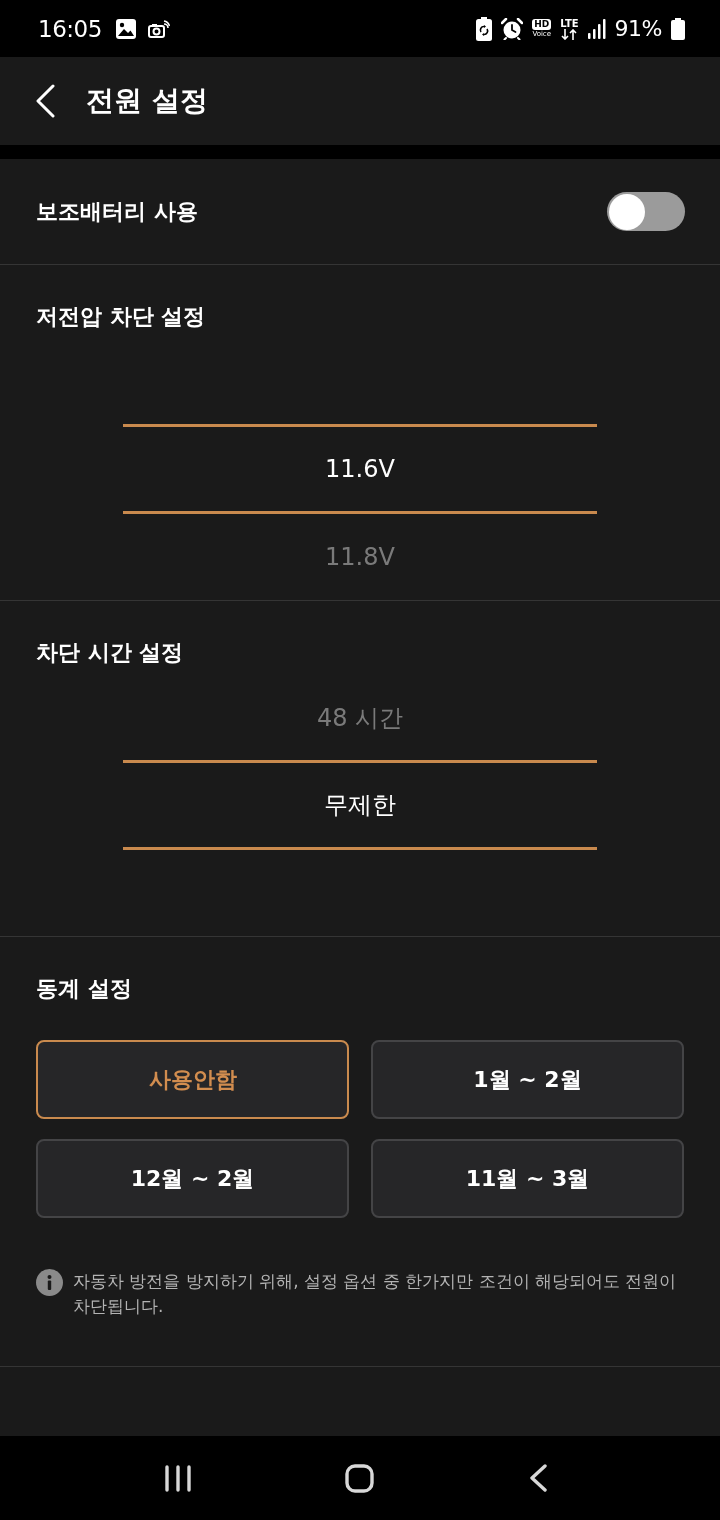  I want to click on period-option-button: 사용안함, so click(192, 1079).